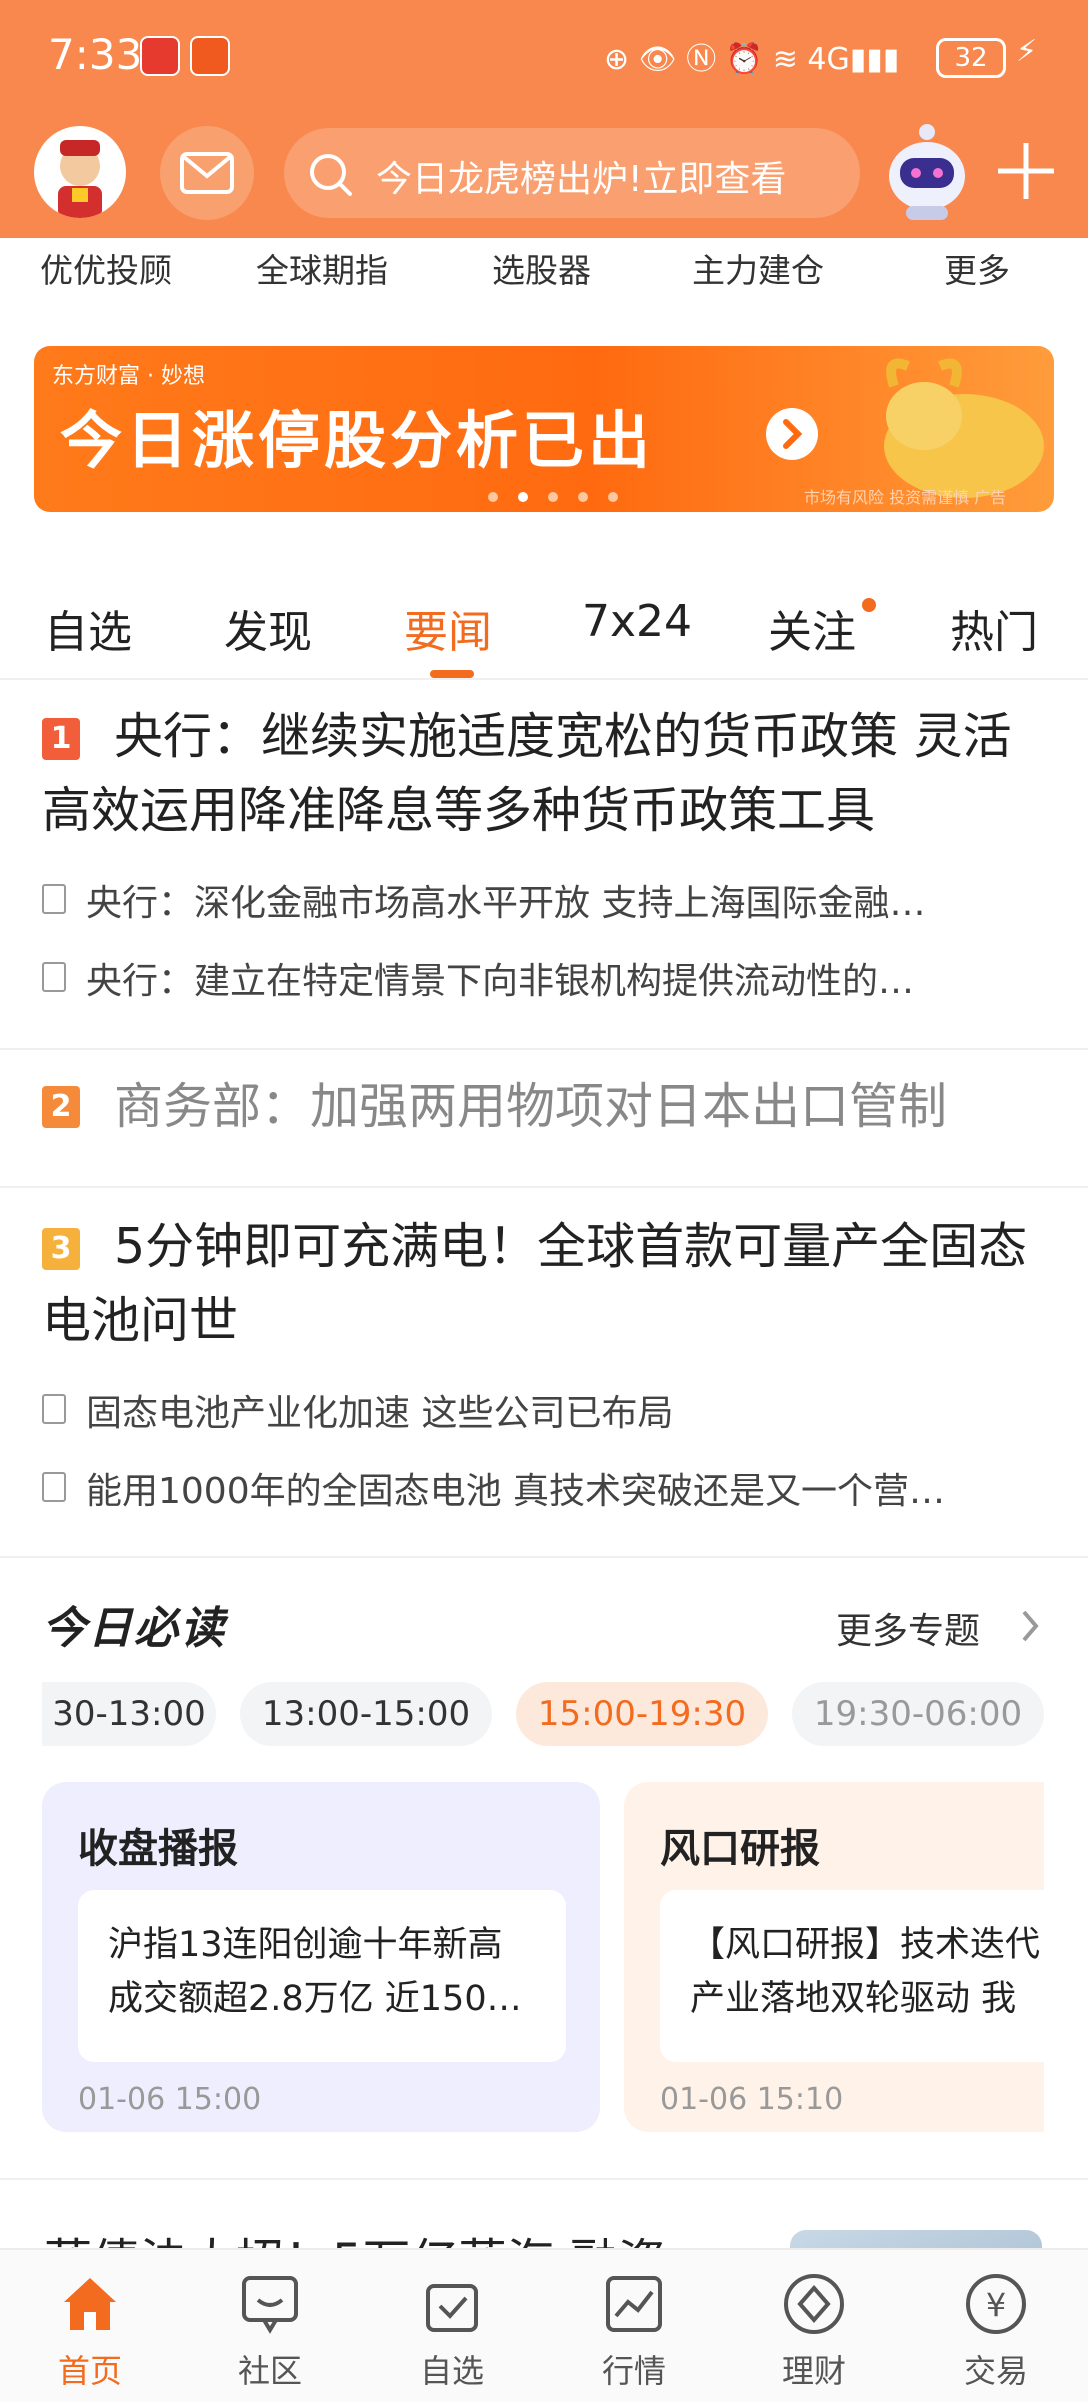  I want to click on plus-icon, so click(1026, 171).